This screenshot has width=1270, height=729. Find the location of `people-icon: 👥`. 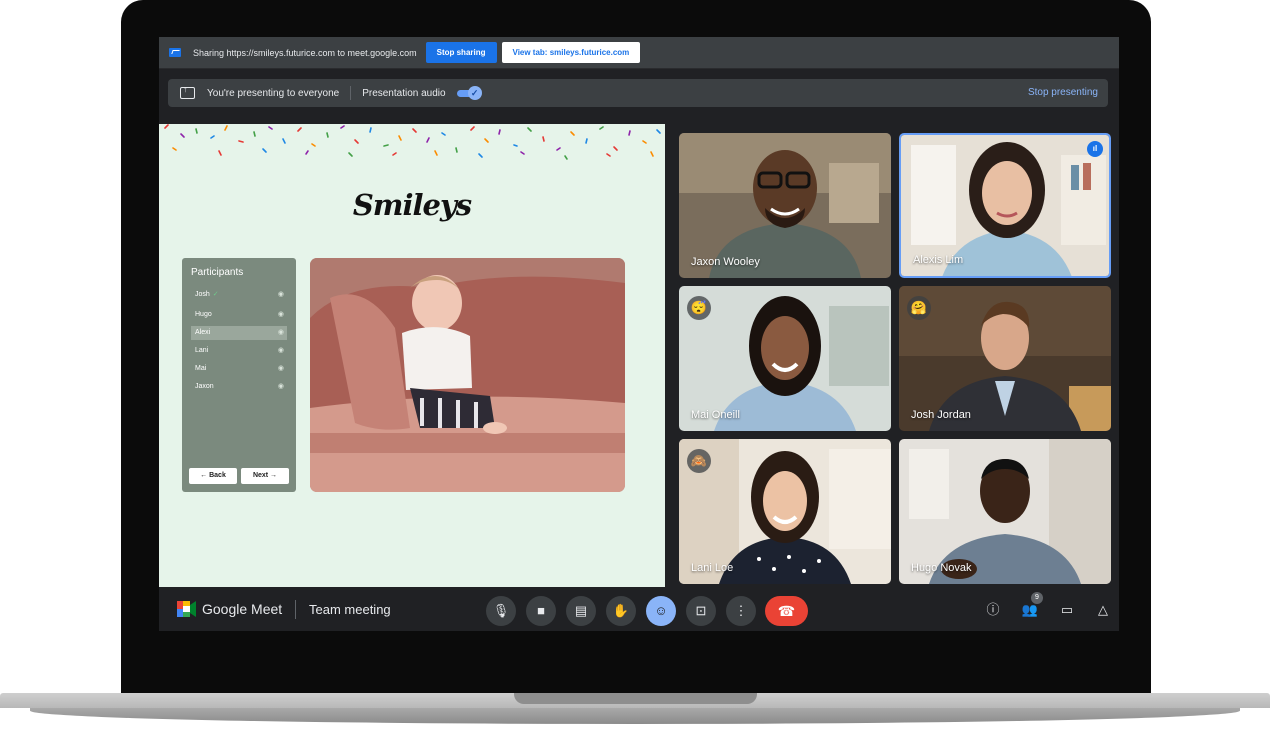

people-icon: 👥 is located at coordinates (1030, 609).